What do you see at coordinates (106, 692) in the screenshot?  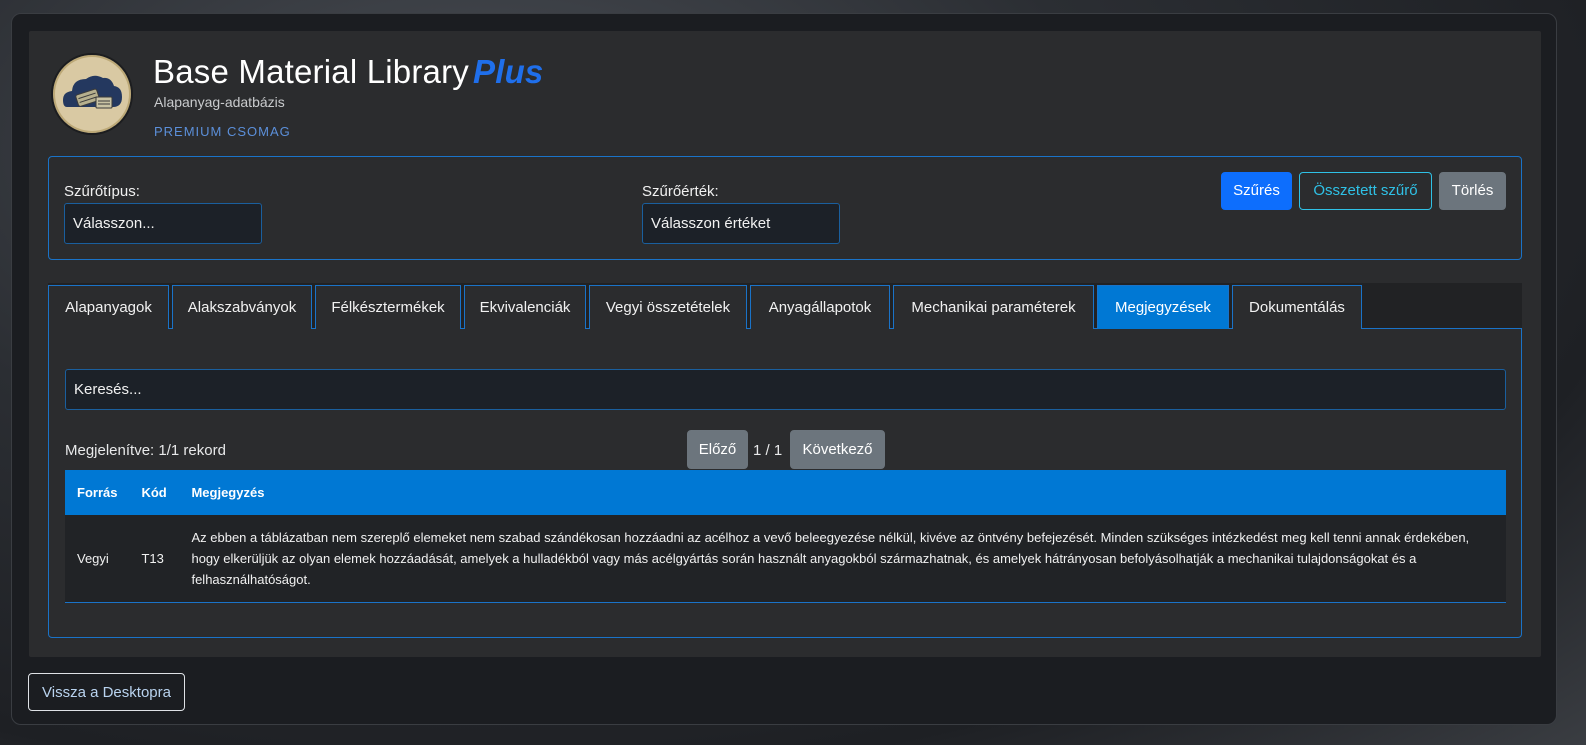 I see `back-to-desktop-button: Vissza a Desktopra` at bounding box center [106, 692].